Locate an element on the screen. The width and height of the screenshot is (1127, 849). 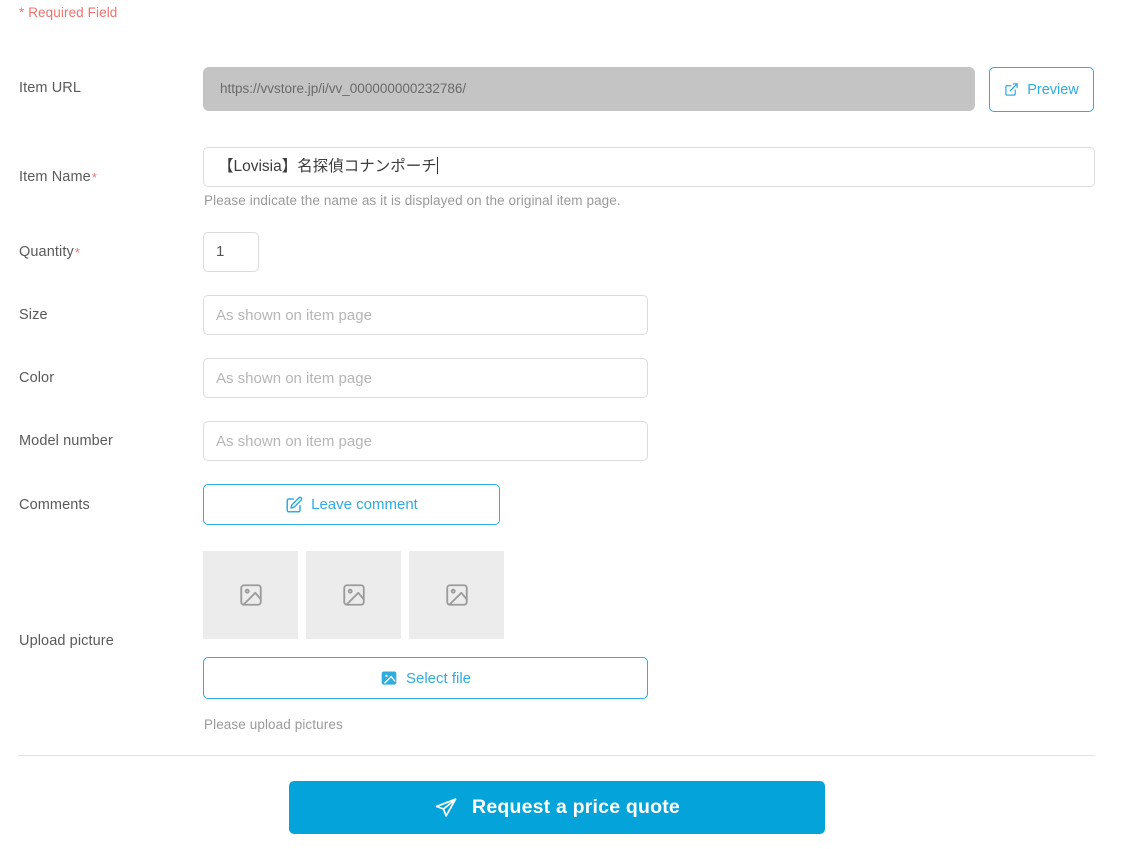
leave-comment-button: Leave comment is located at coordinates (351, 504).